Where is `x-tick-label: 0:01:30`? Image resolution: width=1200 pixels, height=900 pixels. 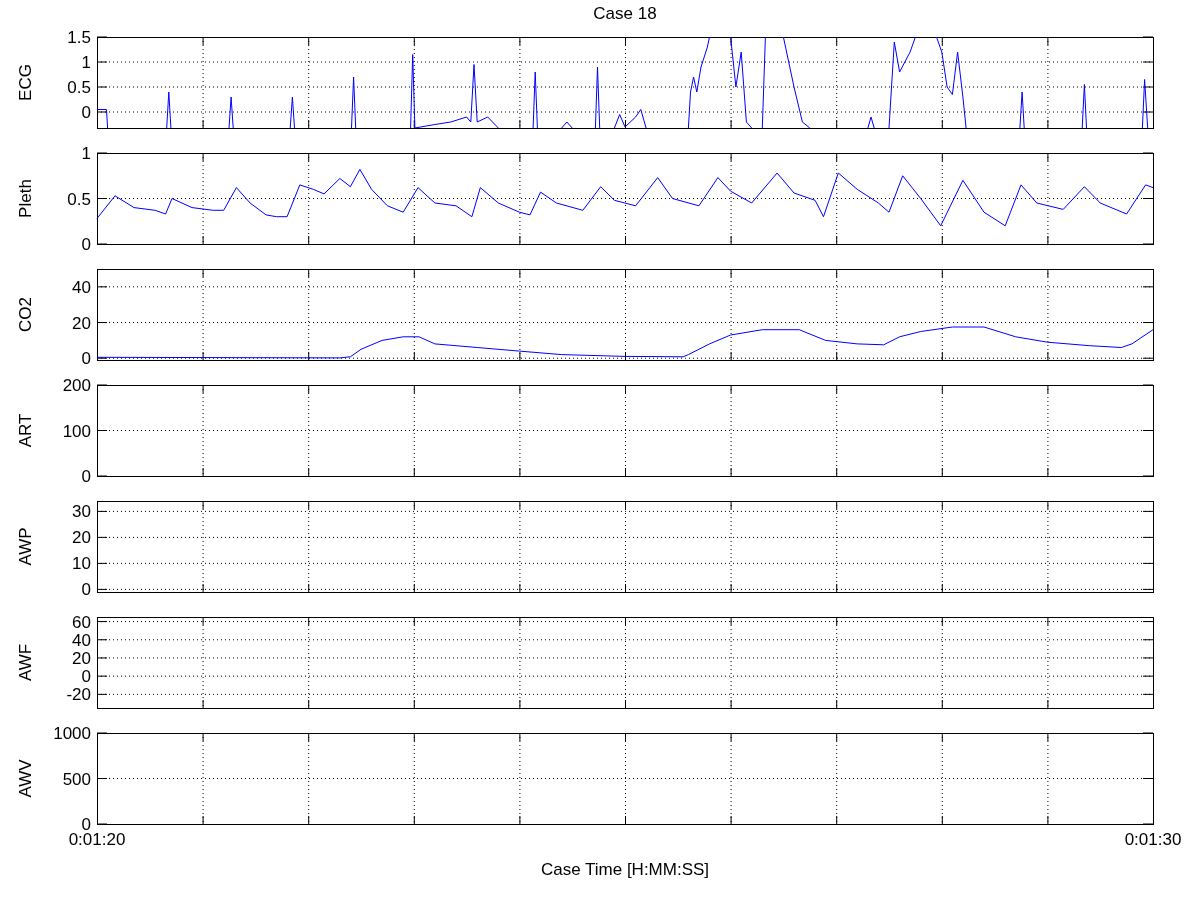 x-tick-label: 0:01:30 is located at coordinates (1153, 839).